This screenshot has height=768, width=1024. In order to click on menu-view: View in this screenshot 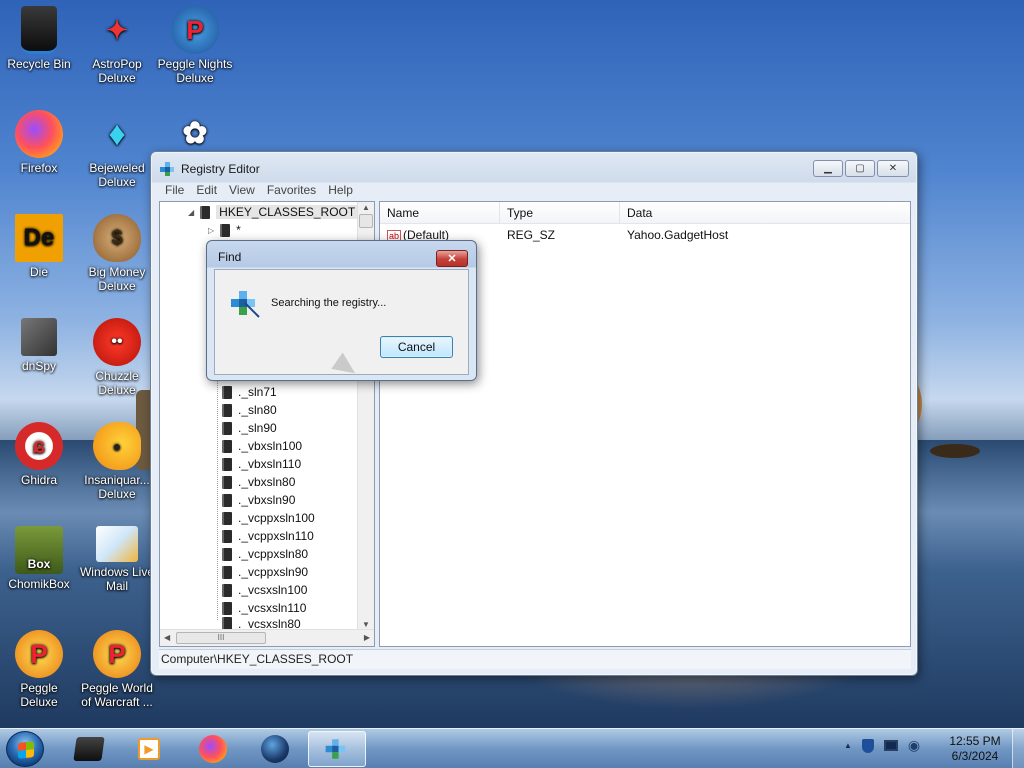, I will do `click(245, 190)`.